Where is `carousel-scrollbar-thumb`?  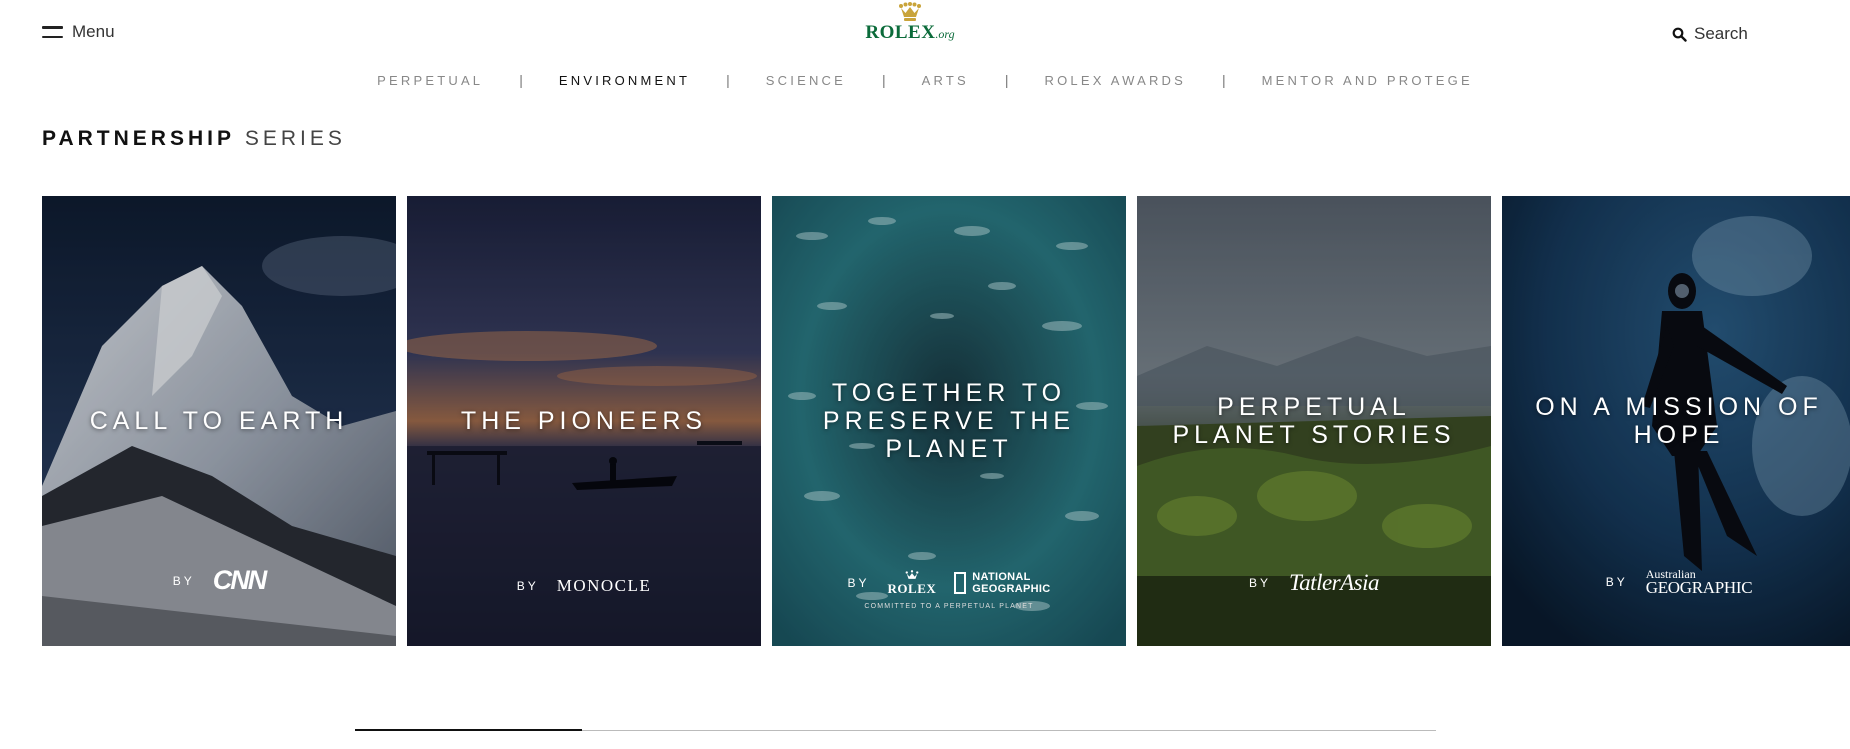 carousel-scrollbar-thumb is located at coordinates (468, 730).